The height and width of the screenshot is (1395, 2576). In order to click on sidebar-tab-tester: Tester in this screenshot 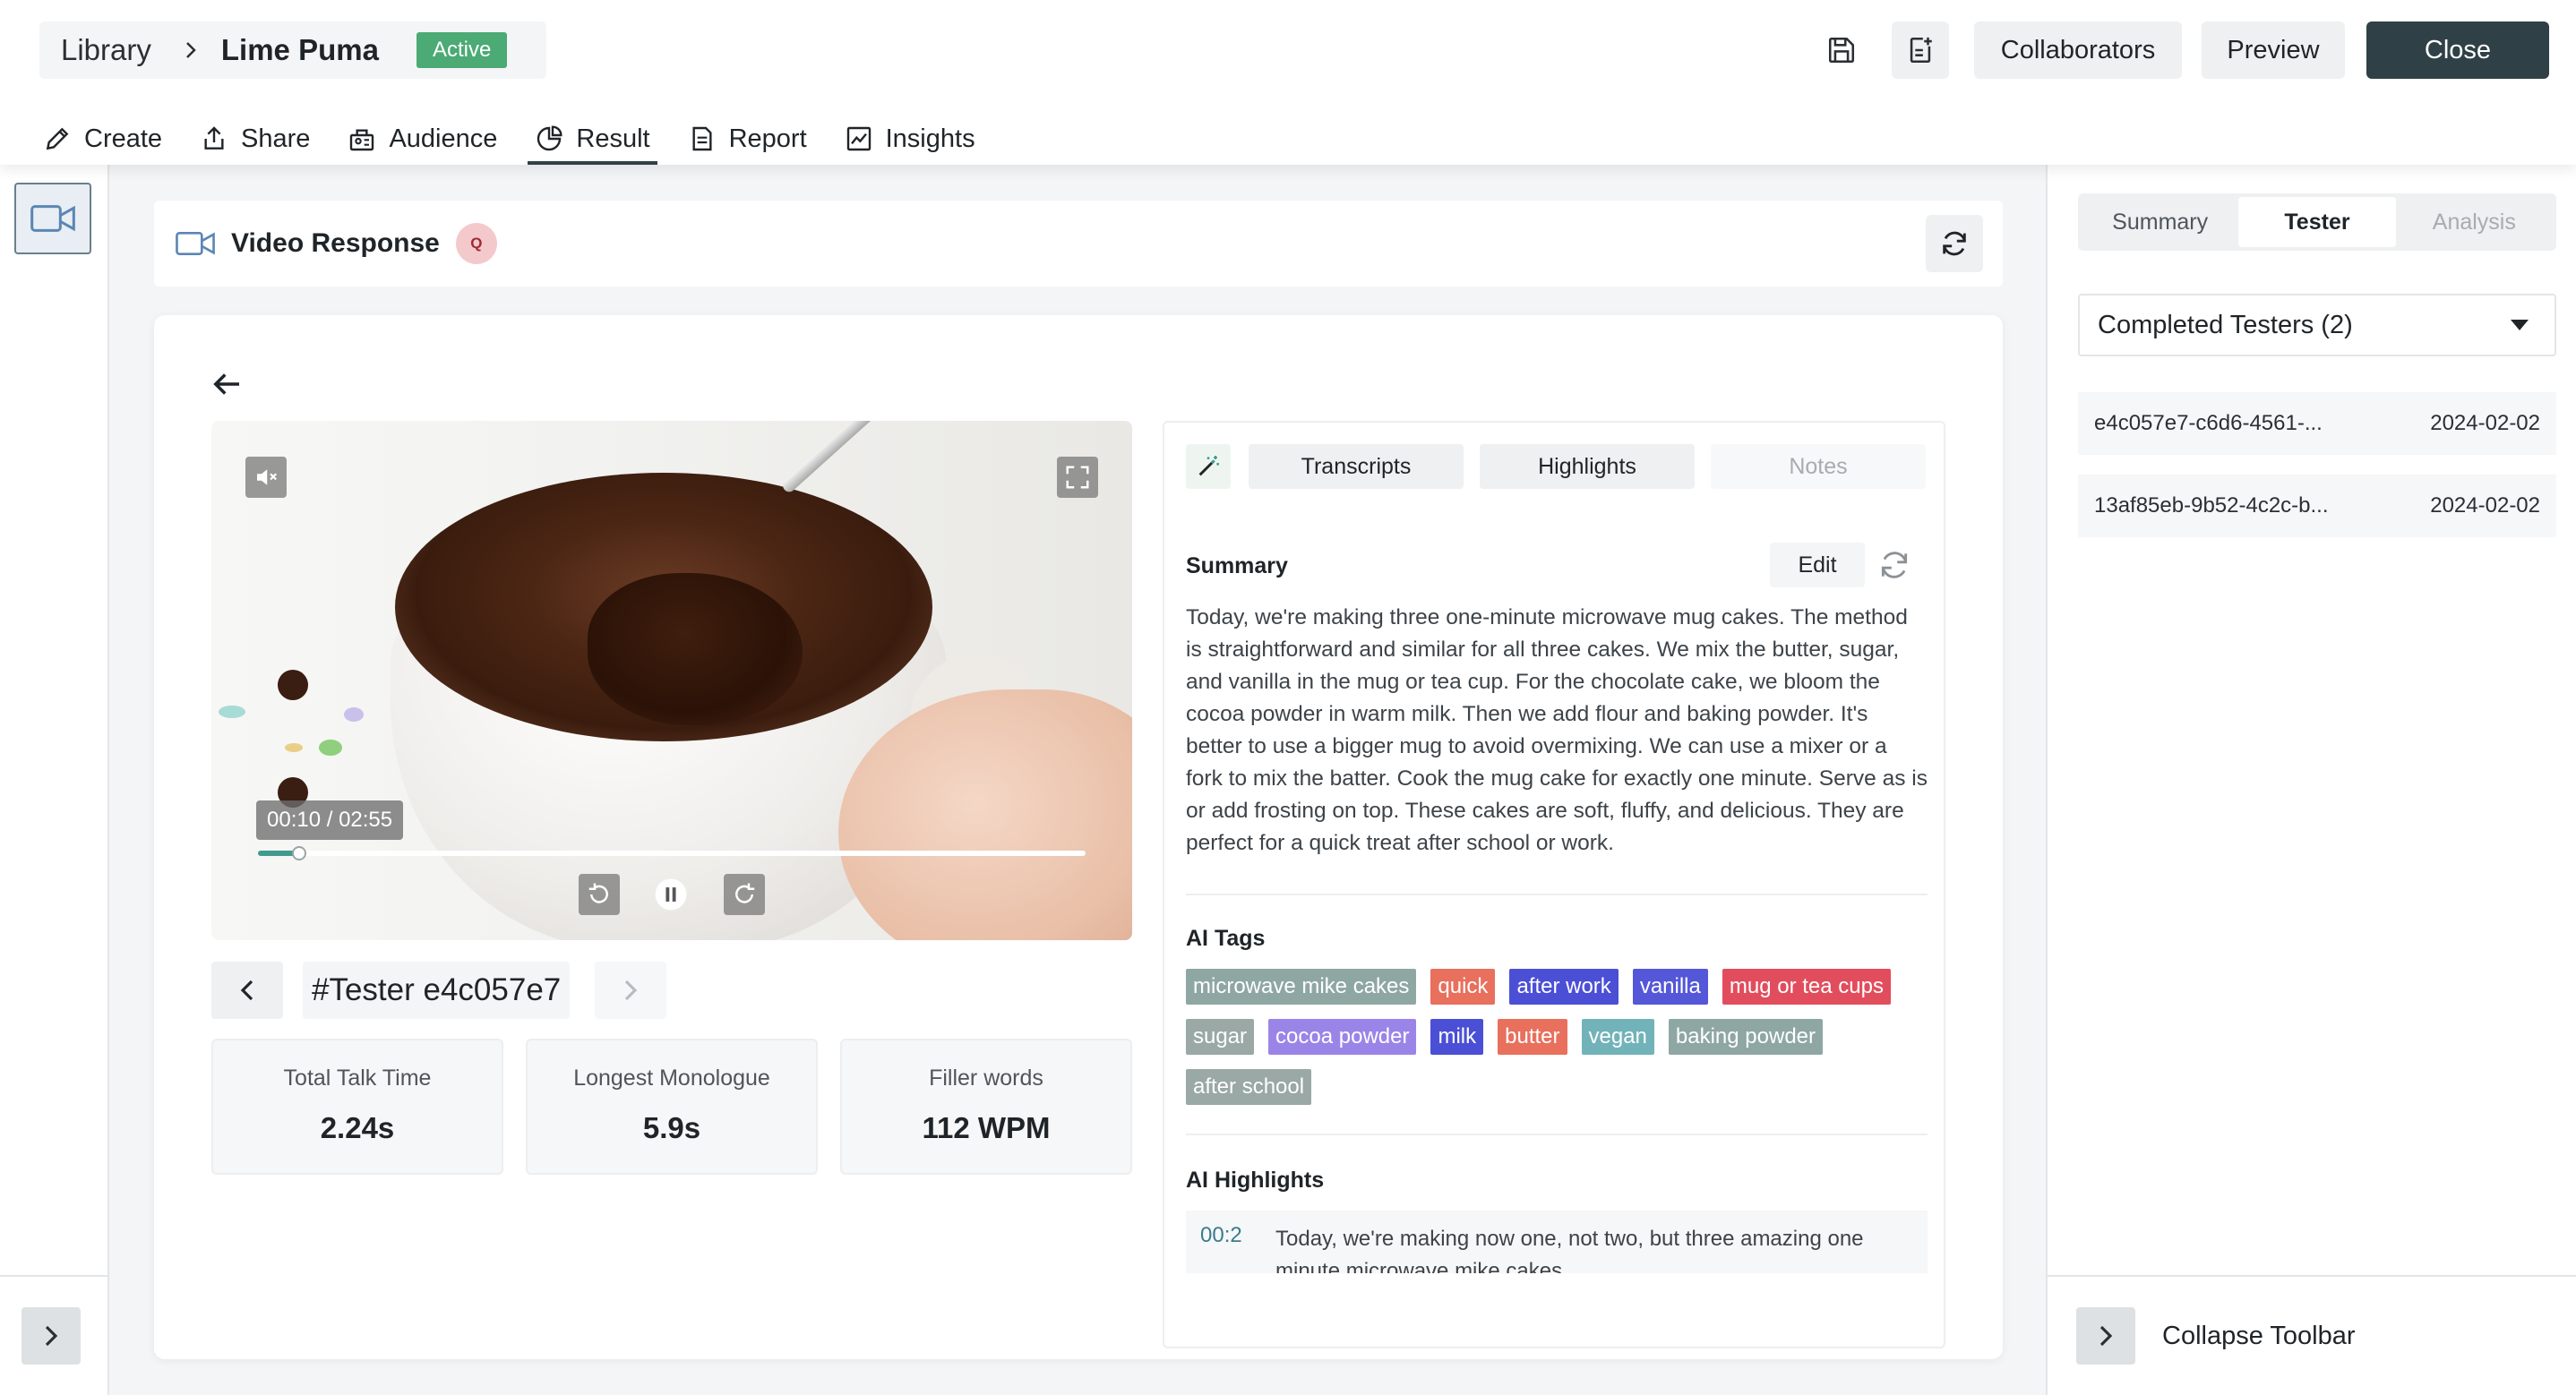, I will do `click(2317, 222)`.